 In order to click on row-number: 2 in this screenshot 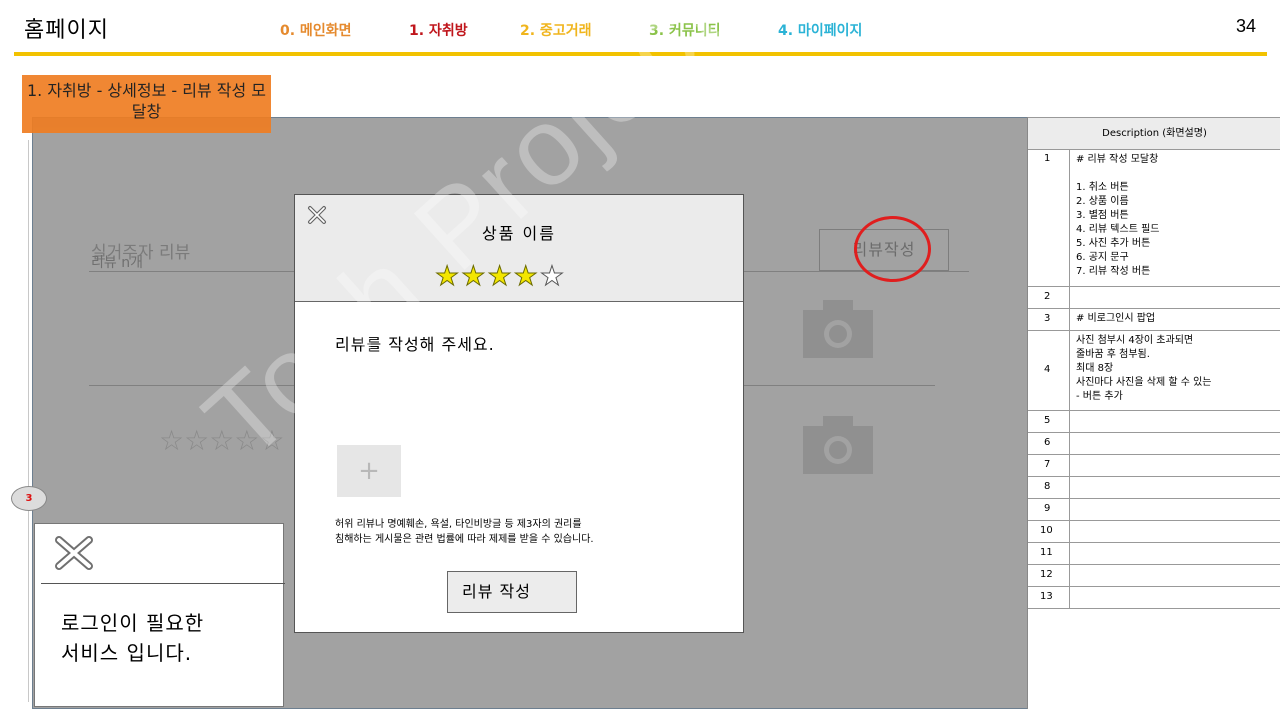, I will do `click(1047, 296)`.